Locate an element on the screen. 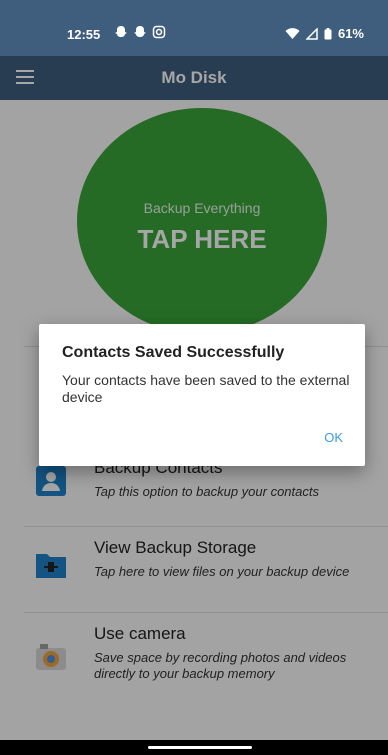 This screenshot has height=755, width=388. wifi-icon is located at coordinates (292, 33).